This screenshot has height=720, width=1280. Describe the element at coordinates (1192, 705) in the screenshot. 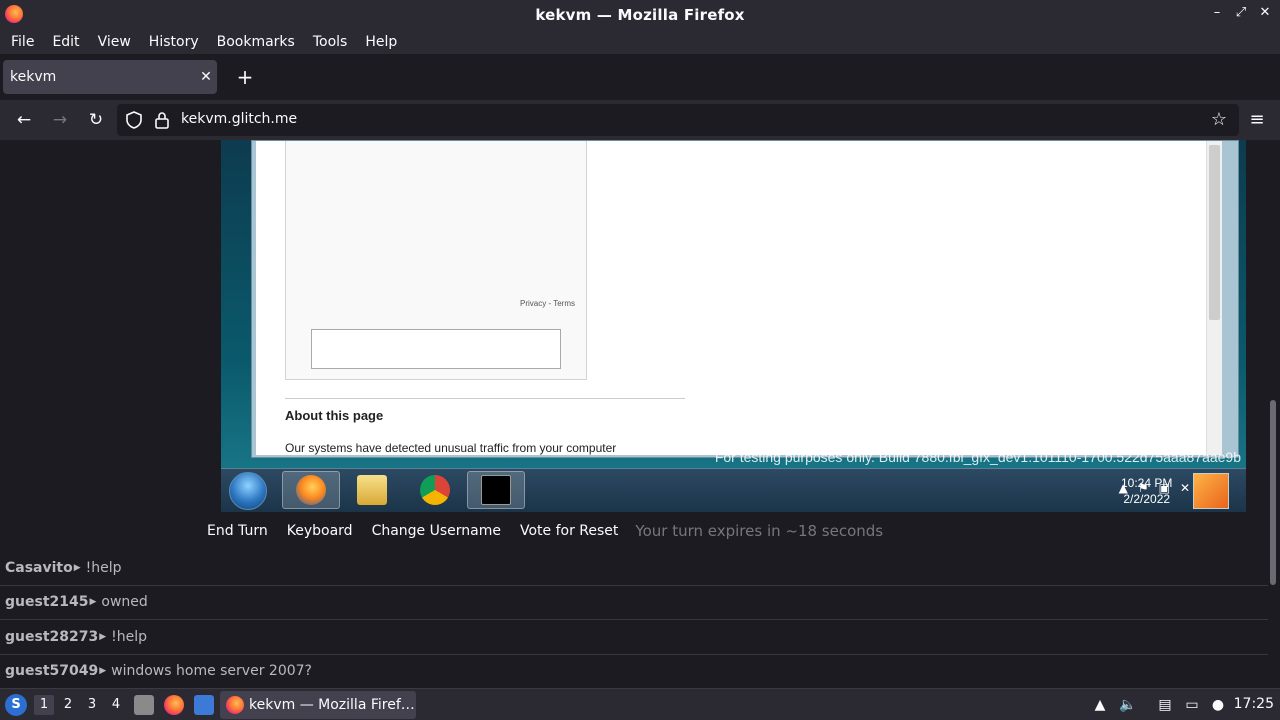

I see `network-icon: ▭` at that location.